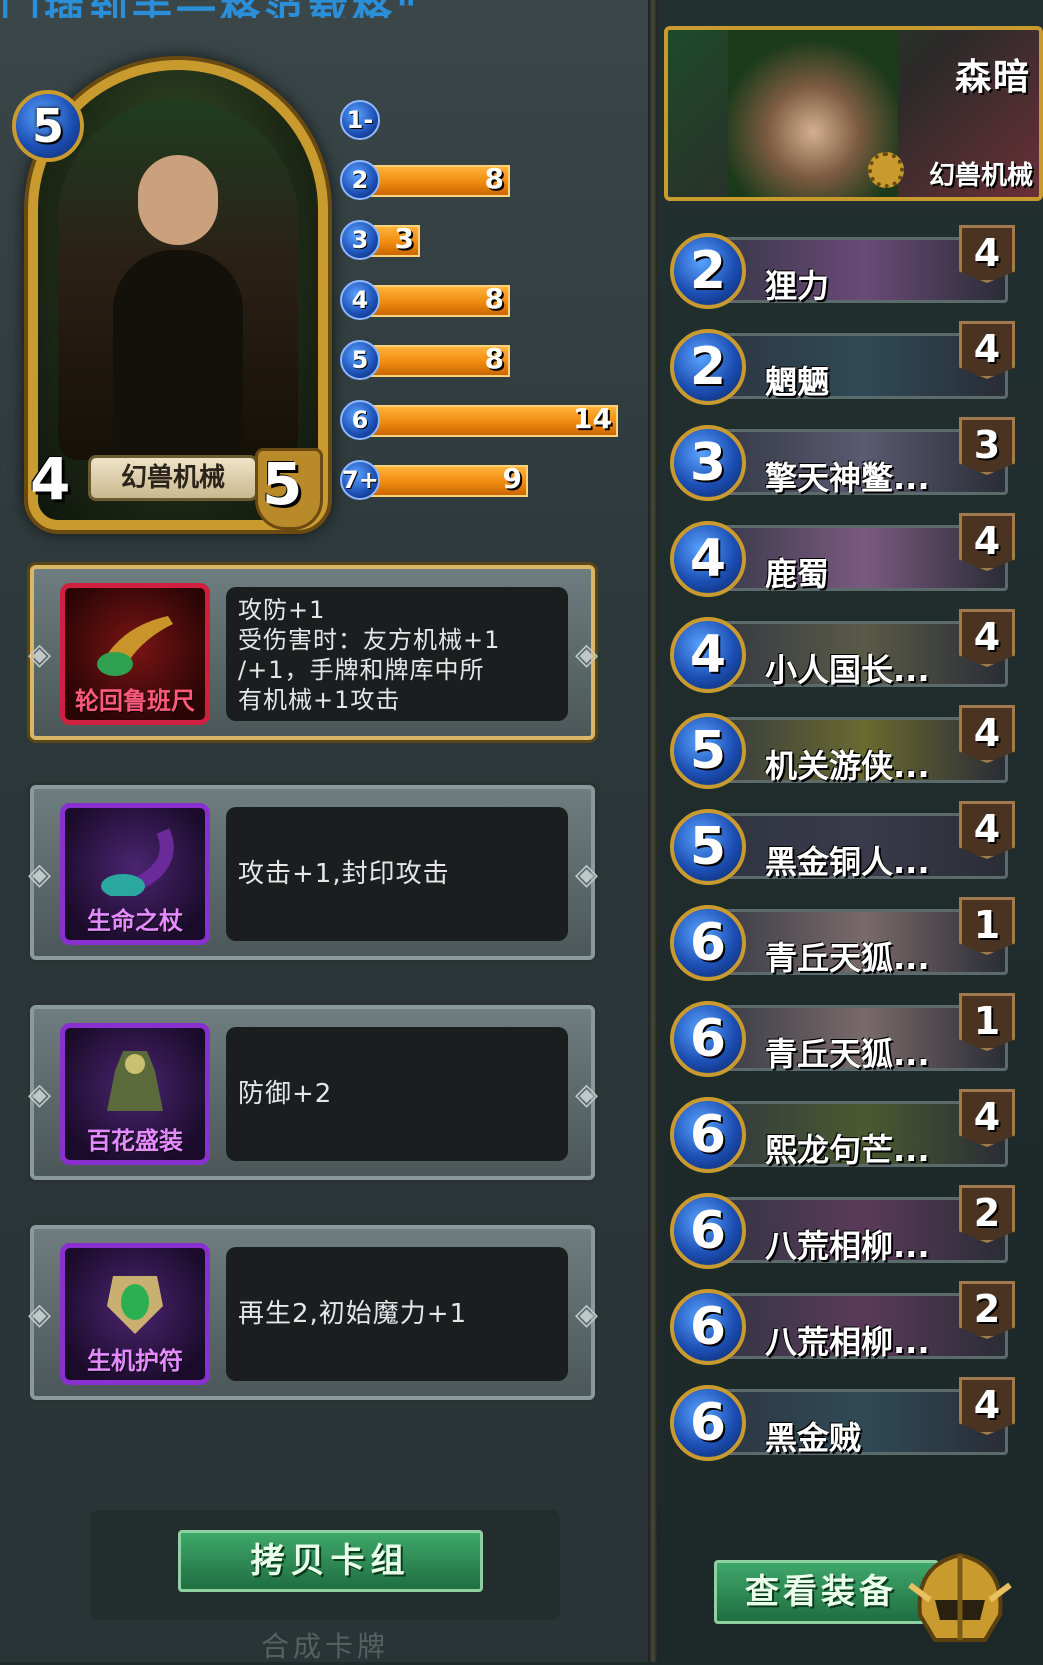 This screenshot has width=1043, height=1665. I want to click on mana-curve-row: 7+ 9, so click(485, 480).